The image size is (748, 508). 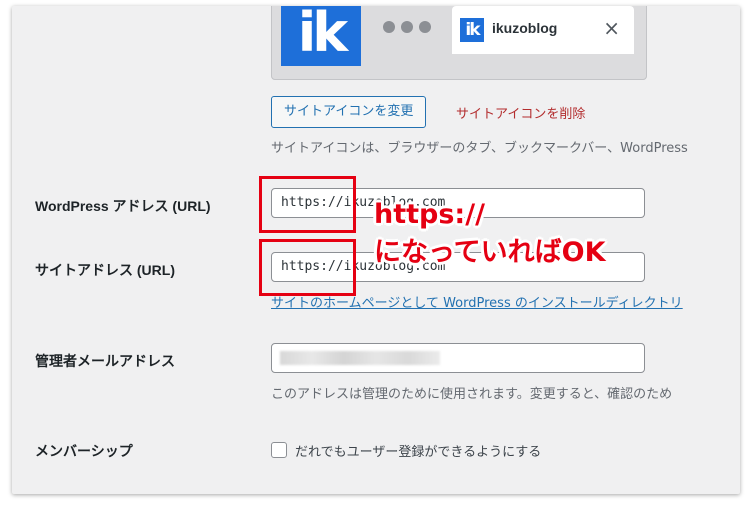 I want to click on browser-tab-title: ikuzoblog, so click(x=525, y=28).